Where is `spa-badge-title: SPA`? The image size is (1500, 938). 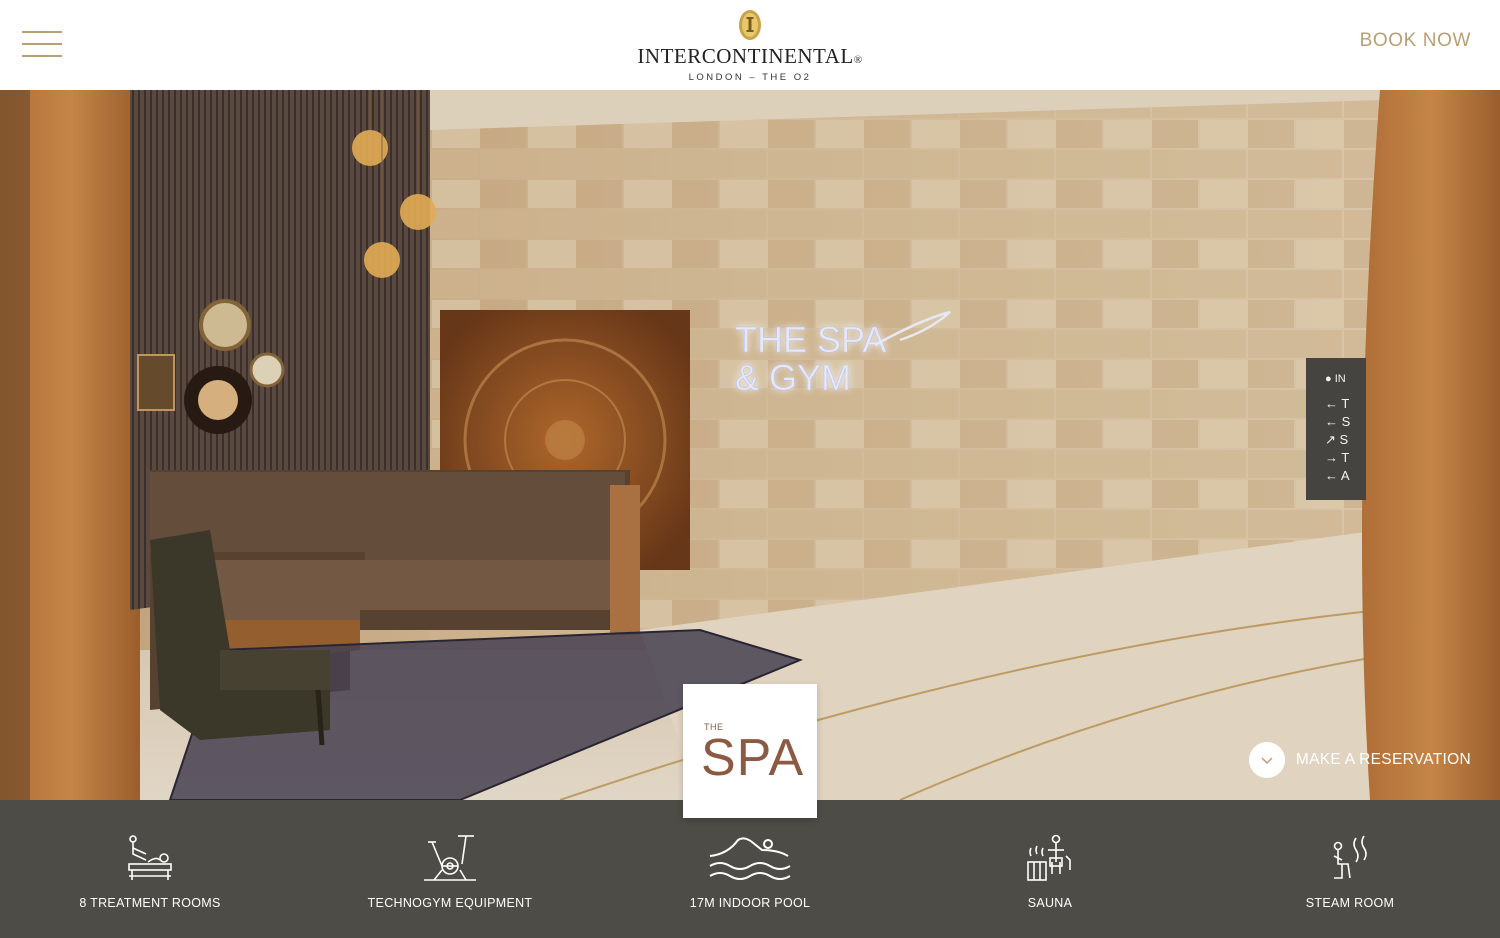 spa-badge-title: SPA is located at coordinates (753, 758).